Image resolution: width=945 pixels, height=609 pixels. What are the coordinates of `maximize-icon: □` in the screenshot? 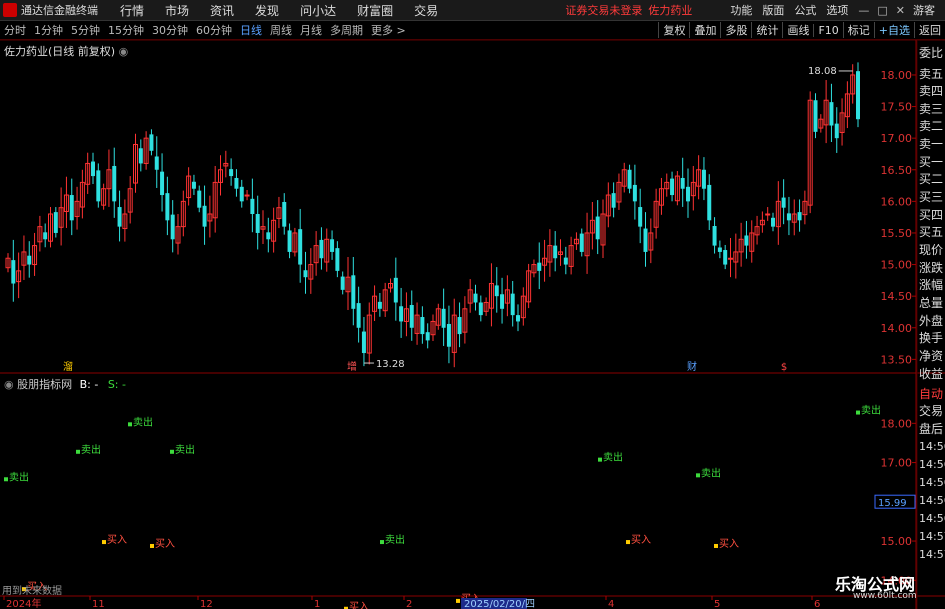 It's located at (882, 10).